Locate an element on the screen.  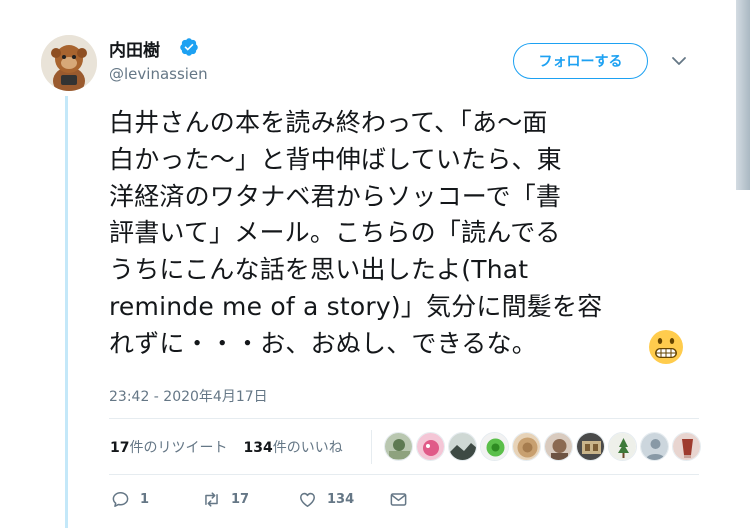
tweet-line: reminde me of a story)」気分に間髪を容 is located at coordinates (356, 306).